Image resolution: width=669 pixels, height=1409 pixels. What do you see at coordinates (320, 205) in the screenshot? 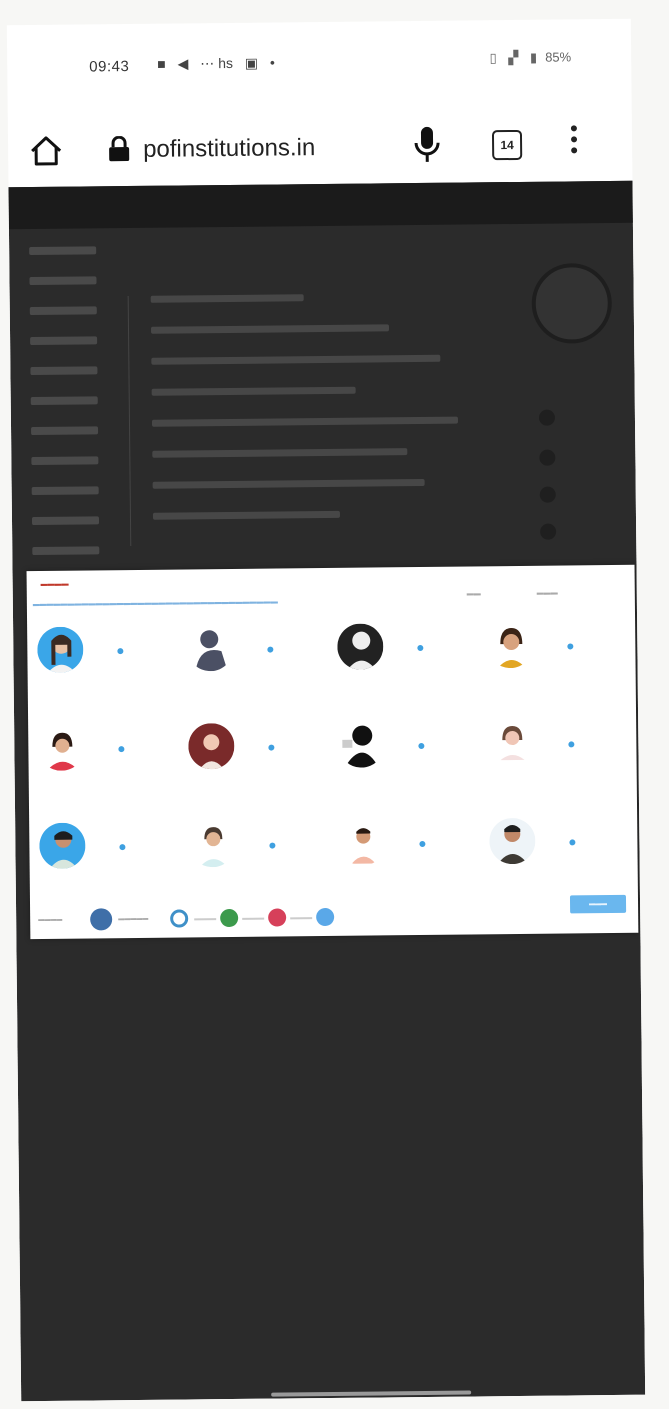
I see `backdrop-header` at bounding box center [320, 205].